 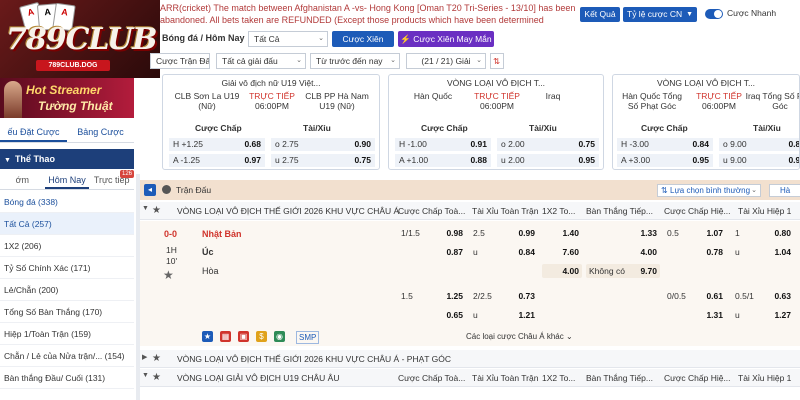 What do you see at coordinates (665, 144) in the screenshot?
I see `odds-cell: H -3.00 0.84` at bounding box center [665, 144].